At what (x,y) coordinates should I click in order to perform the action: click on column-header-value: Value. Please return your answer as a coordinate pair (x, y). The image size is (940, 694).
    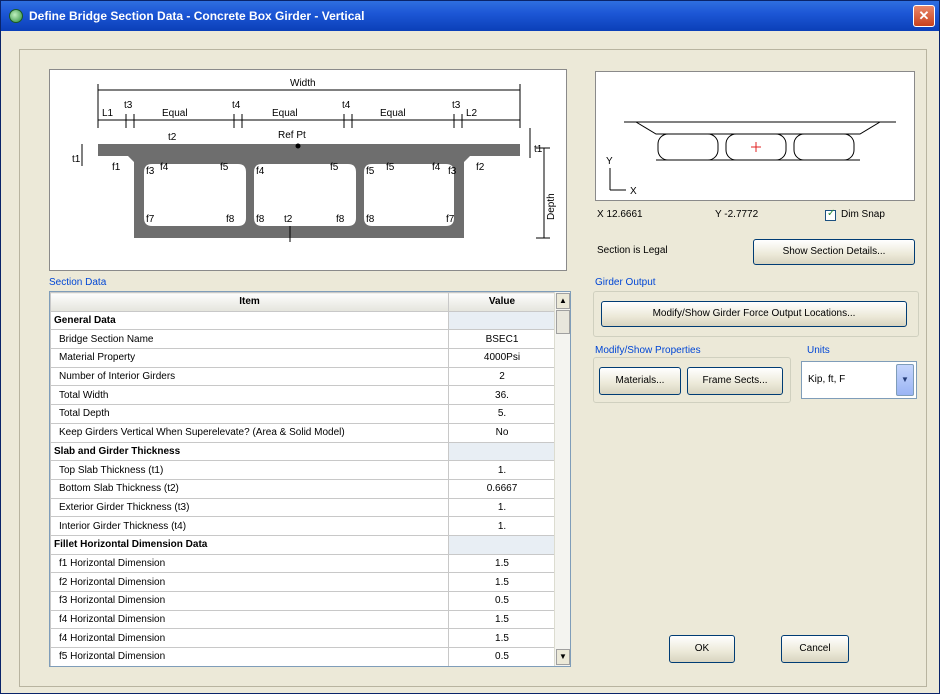
    Looking at the image, I should click on (502, 302).